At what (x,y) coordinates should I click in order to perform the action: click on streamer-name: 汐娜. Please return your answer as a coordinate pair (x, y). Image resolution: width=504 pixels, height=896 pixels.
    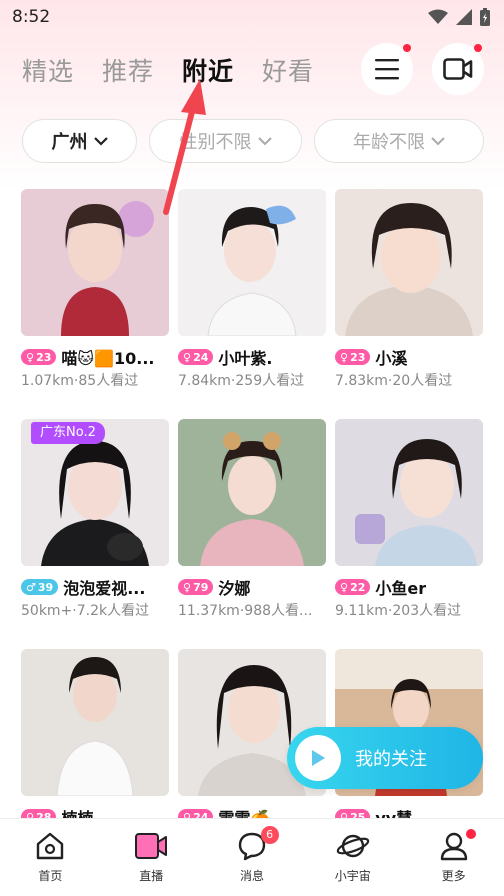
    Looking at the image, I should click on (234, 588).